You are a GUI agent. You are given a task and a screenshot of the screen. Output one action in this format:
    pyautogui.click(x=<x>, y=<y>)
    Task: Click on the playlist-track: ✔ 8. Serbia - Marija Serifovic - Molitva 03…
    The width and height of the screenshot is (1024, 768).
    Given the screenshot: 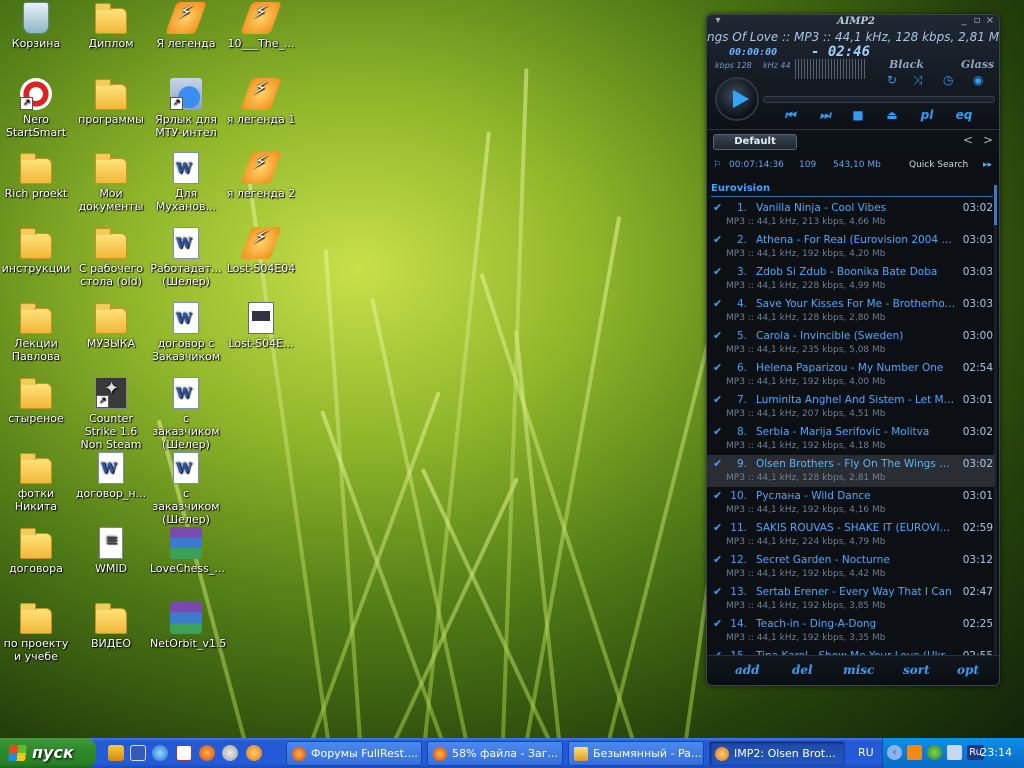 What is the action you would take?
    pyautogui.click(x=851, y=439)
    